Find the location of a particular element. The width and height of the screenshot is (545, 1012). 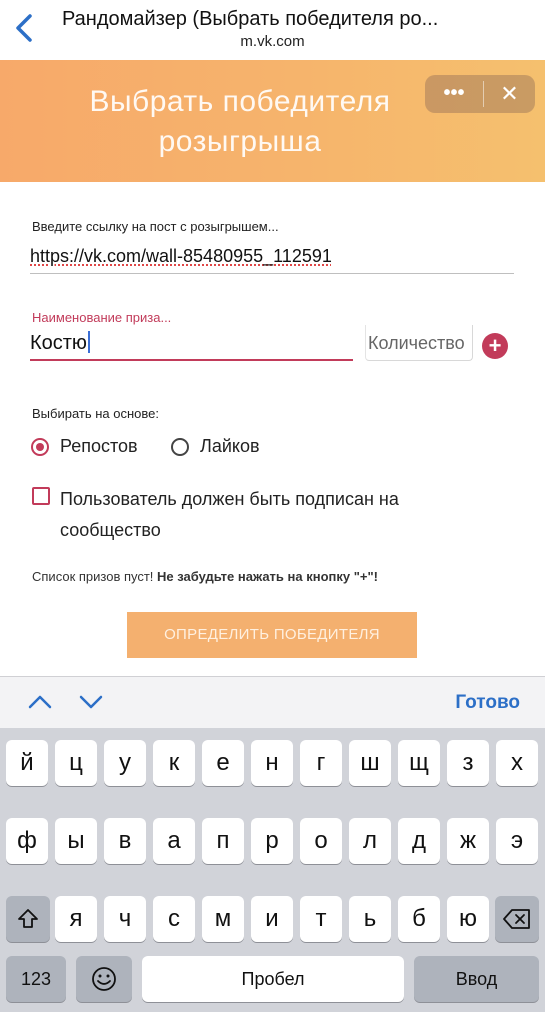

key-ю: ю is located at coordinates (468, 919).